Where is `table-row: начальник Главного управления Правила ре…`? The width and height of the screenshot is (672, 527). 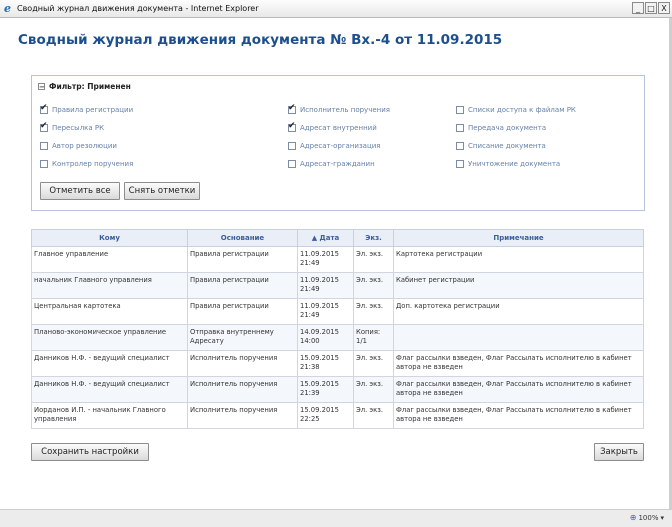
table-row: начальник Главного управления Правила ре… is located at coordinates (337, 285).